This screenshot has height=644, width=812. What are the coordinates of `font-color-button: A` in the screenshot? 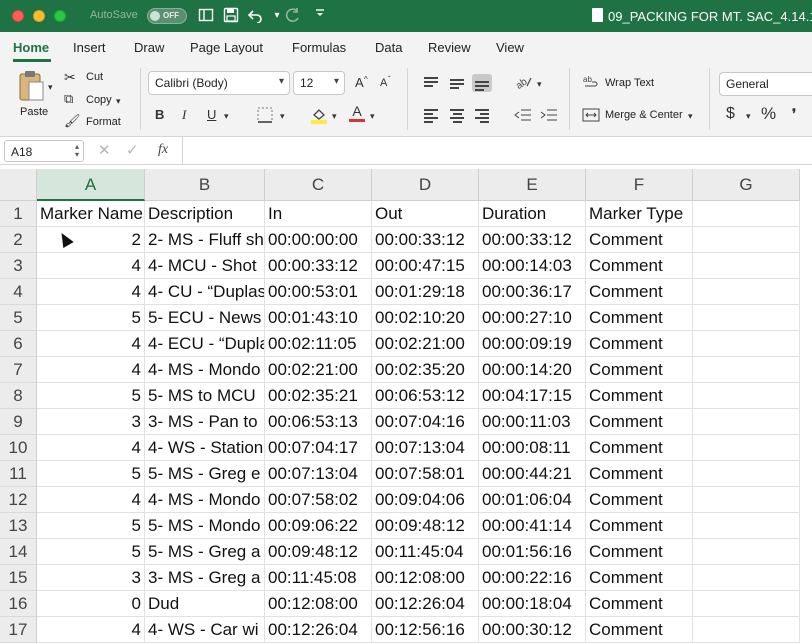 It's located at (357, 114).